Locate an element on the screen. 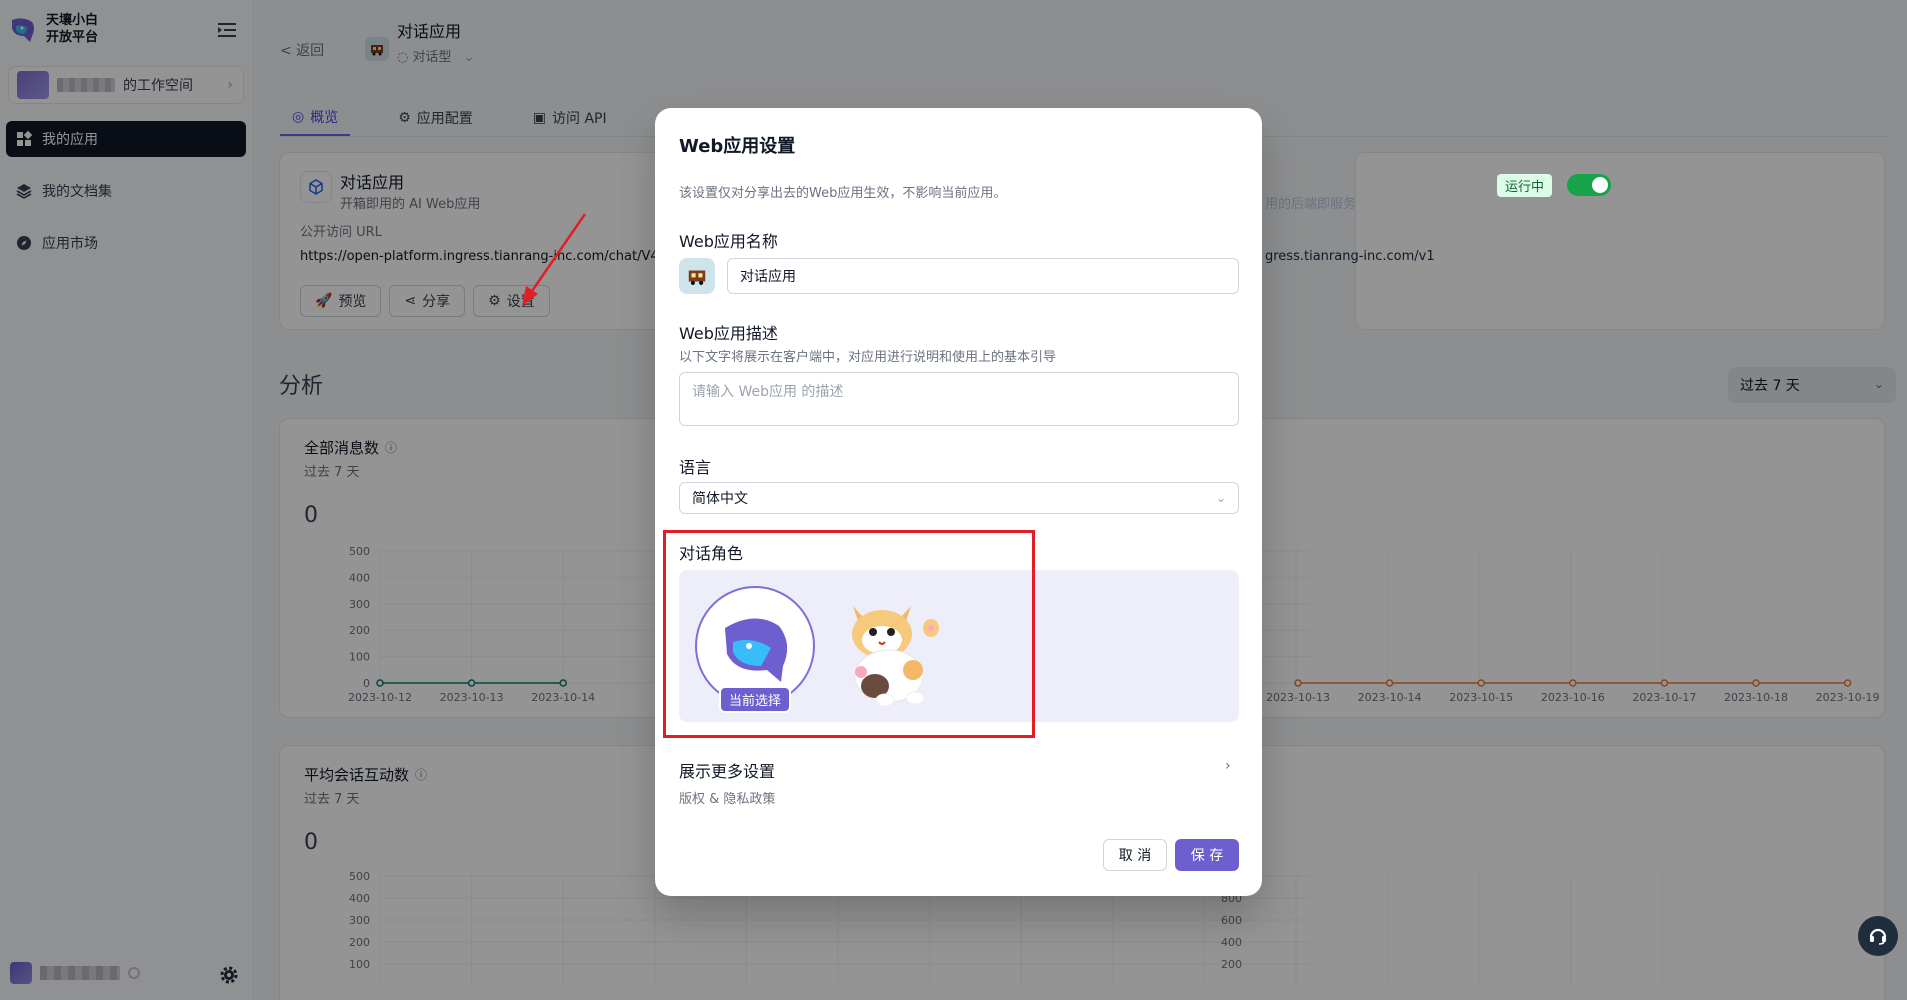  desc-label: Web应用描述 is located at coordinates (728, 333).